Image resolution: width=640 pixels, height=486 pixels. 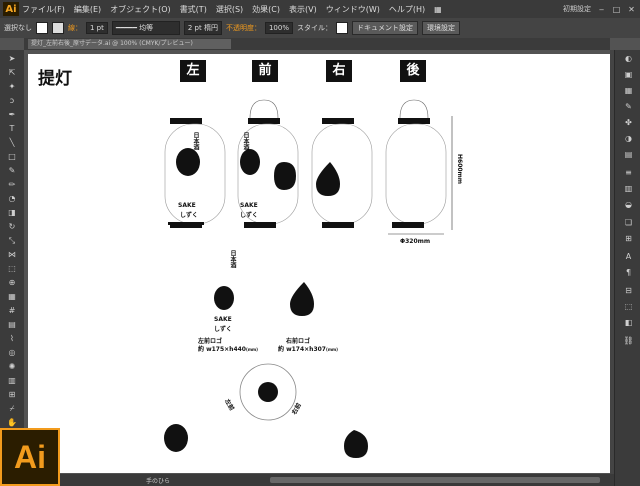 What do you see at coordinates (193, 9) in the screenshot?
I see `menu-type: 書式(T)` at bounding box center [193, 9].